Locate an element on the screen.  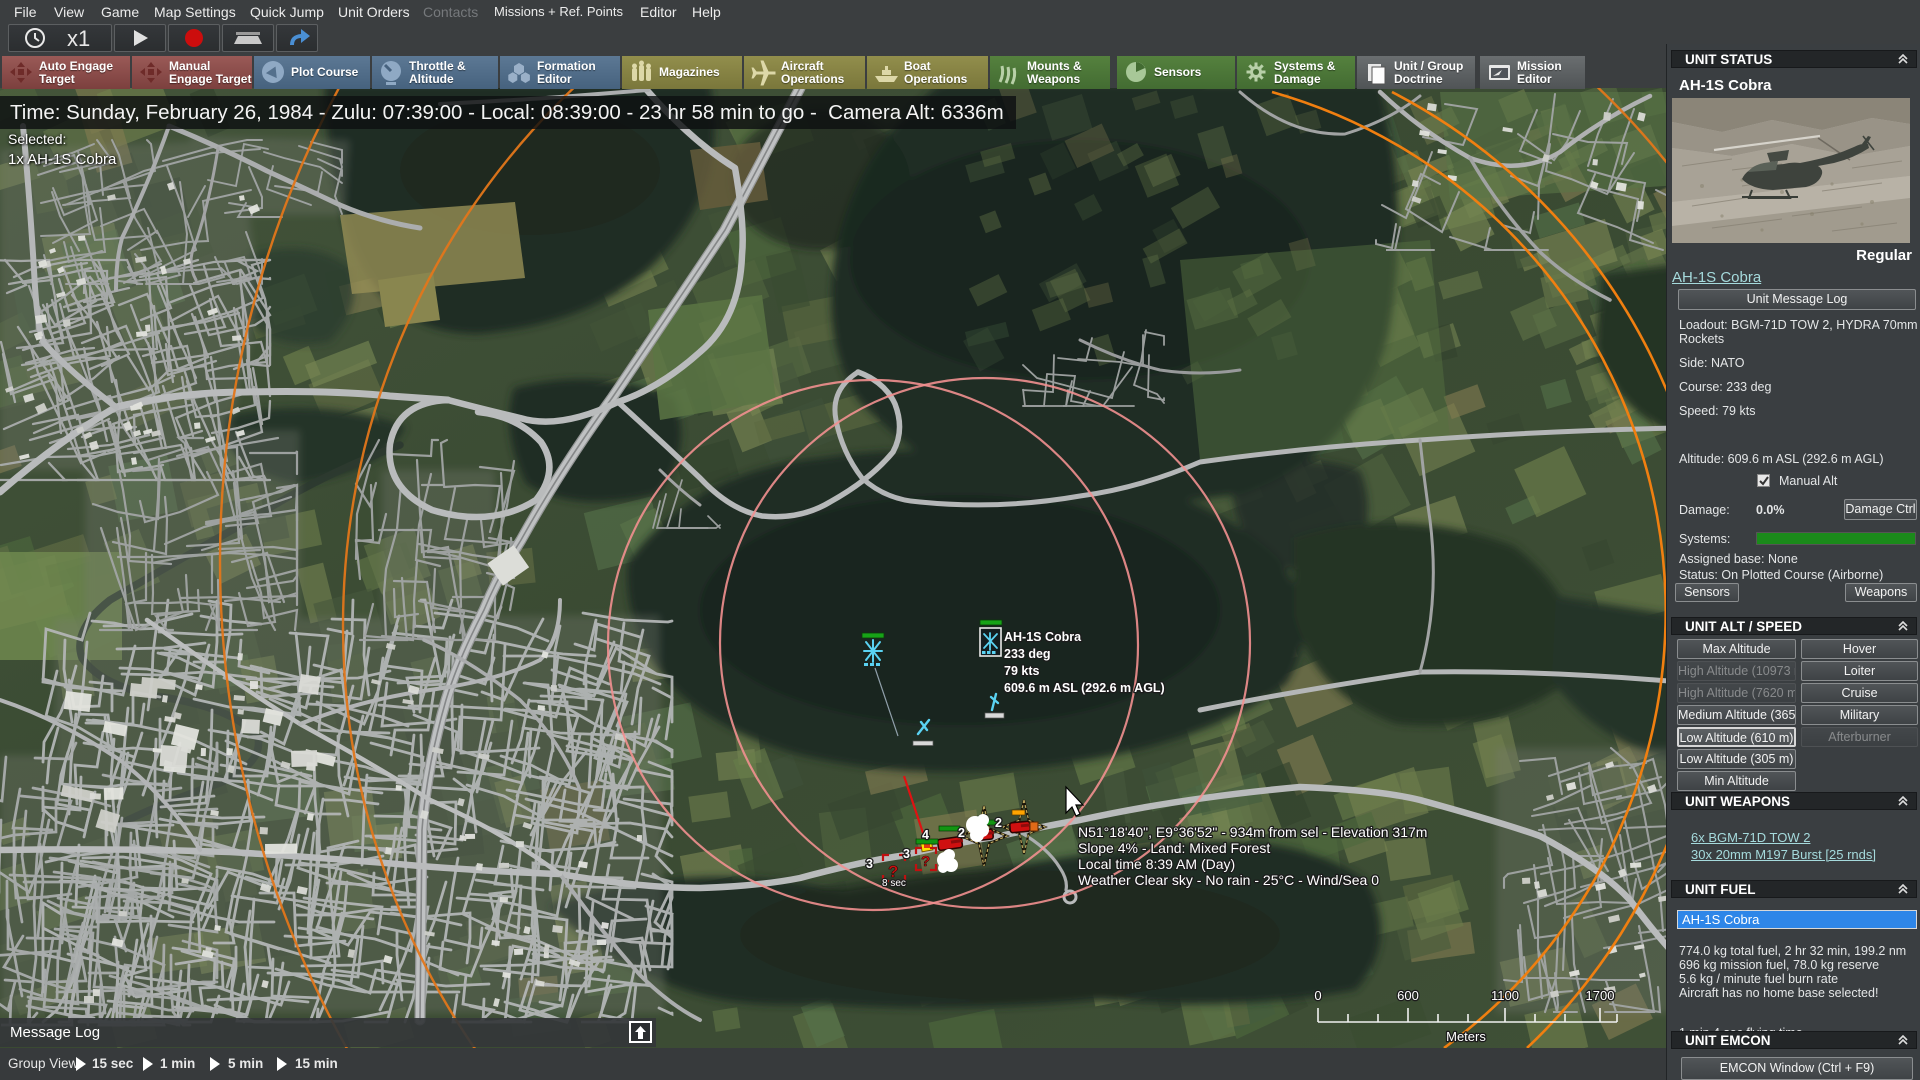
svg-text: 600 is located at coordinates (1408, 995).